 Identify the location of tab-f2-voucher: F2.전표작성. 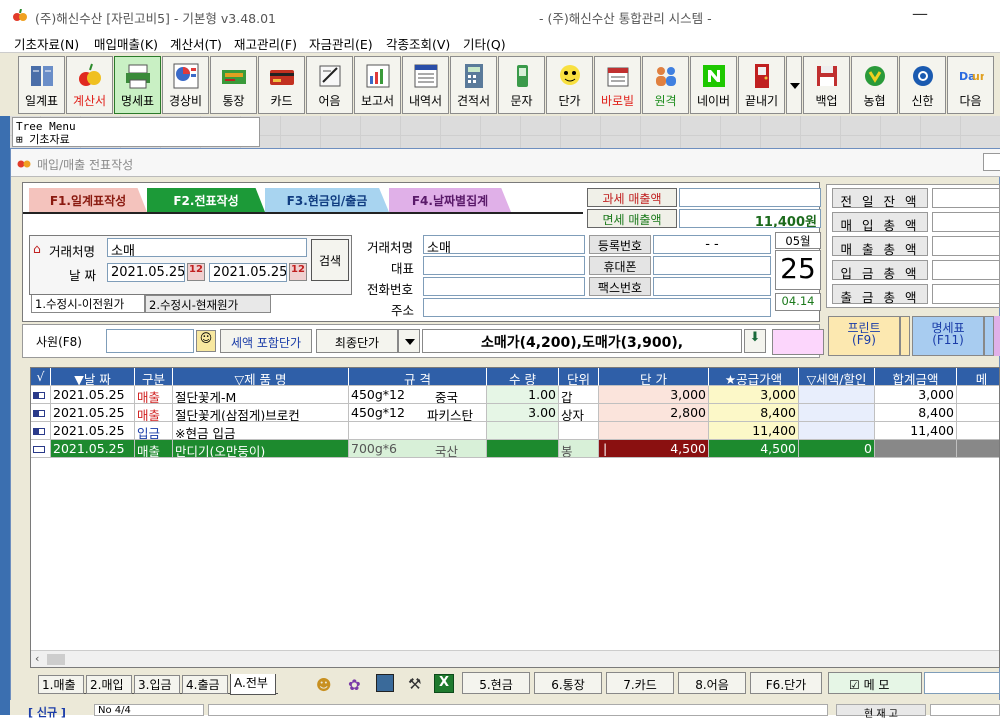
(206, 200).